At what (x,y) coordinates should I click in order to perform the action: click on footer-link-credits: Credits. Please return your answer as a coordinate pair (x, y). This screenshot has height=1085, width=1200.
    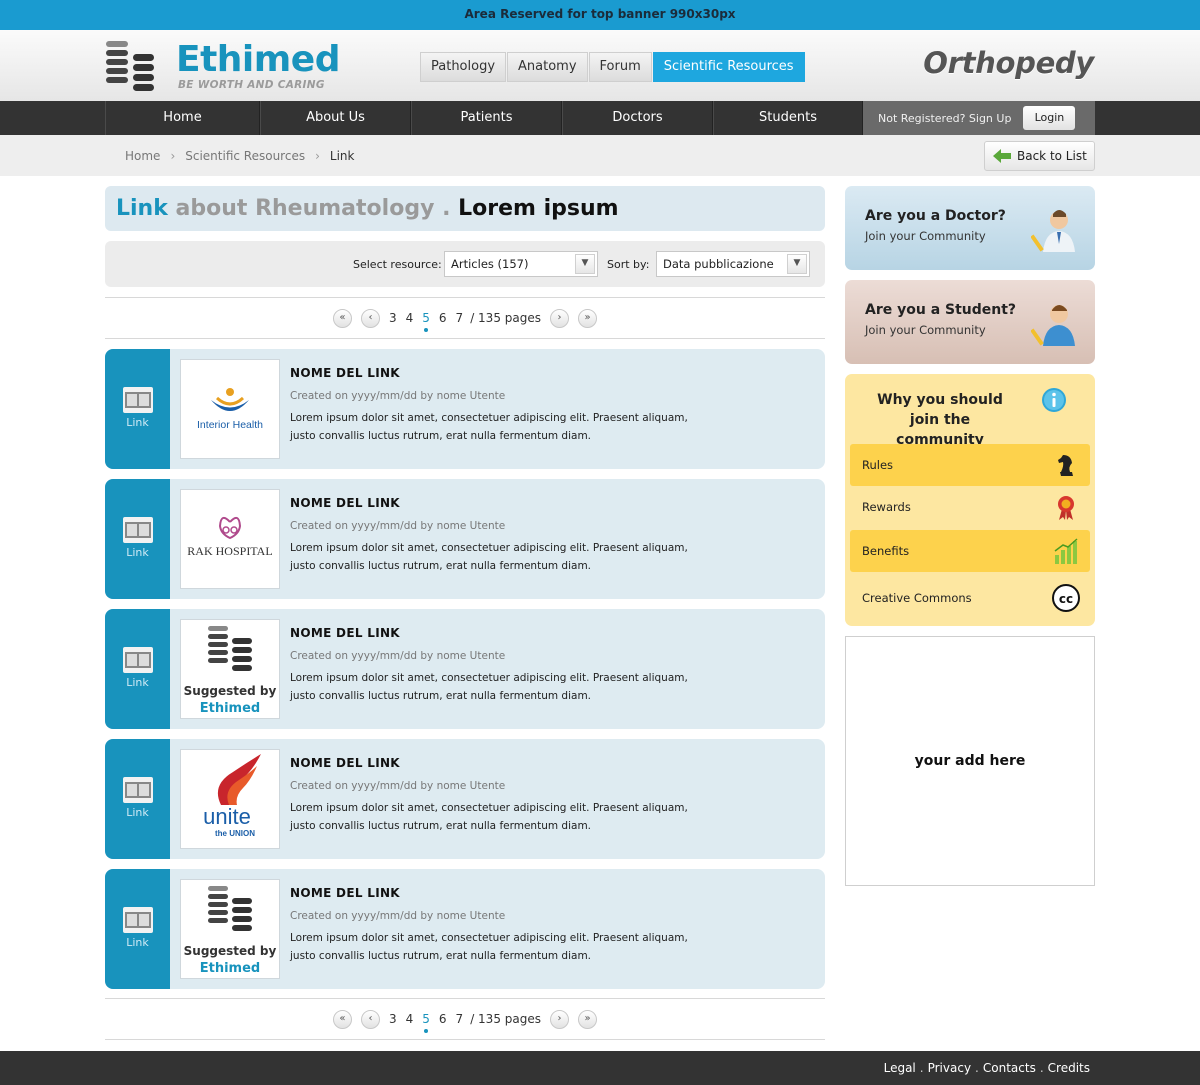
    Looking at the image, I should click on (1069, 1068).